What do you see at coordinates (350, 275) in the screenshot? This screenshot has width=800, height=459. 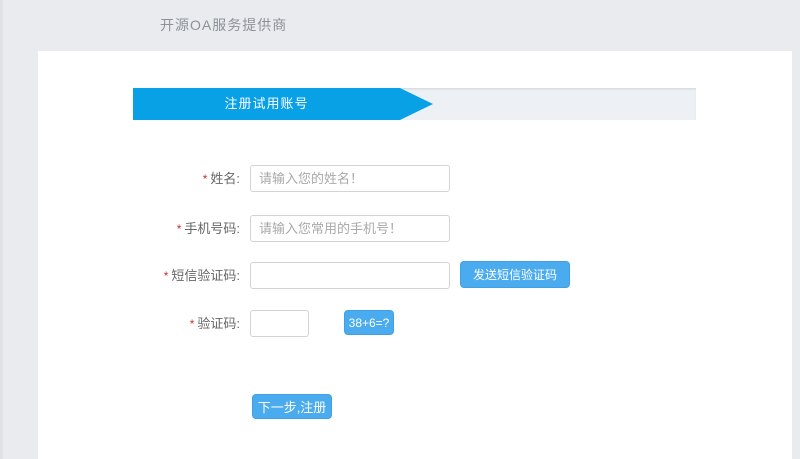 I see `sms-code-input` at bounding box center [350, 275].